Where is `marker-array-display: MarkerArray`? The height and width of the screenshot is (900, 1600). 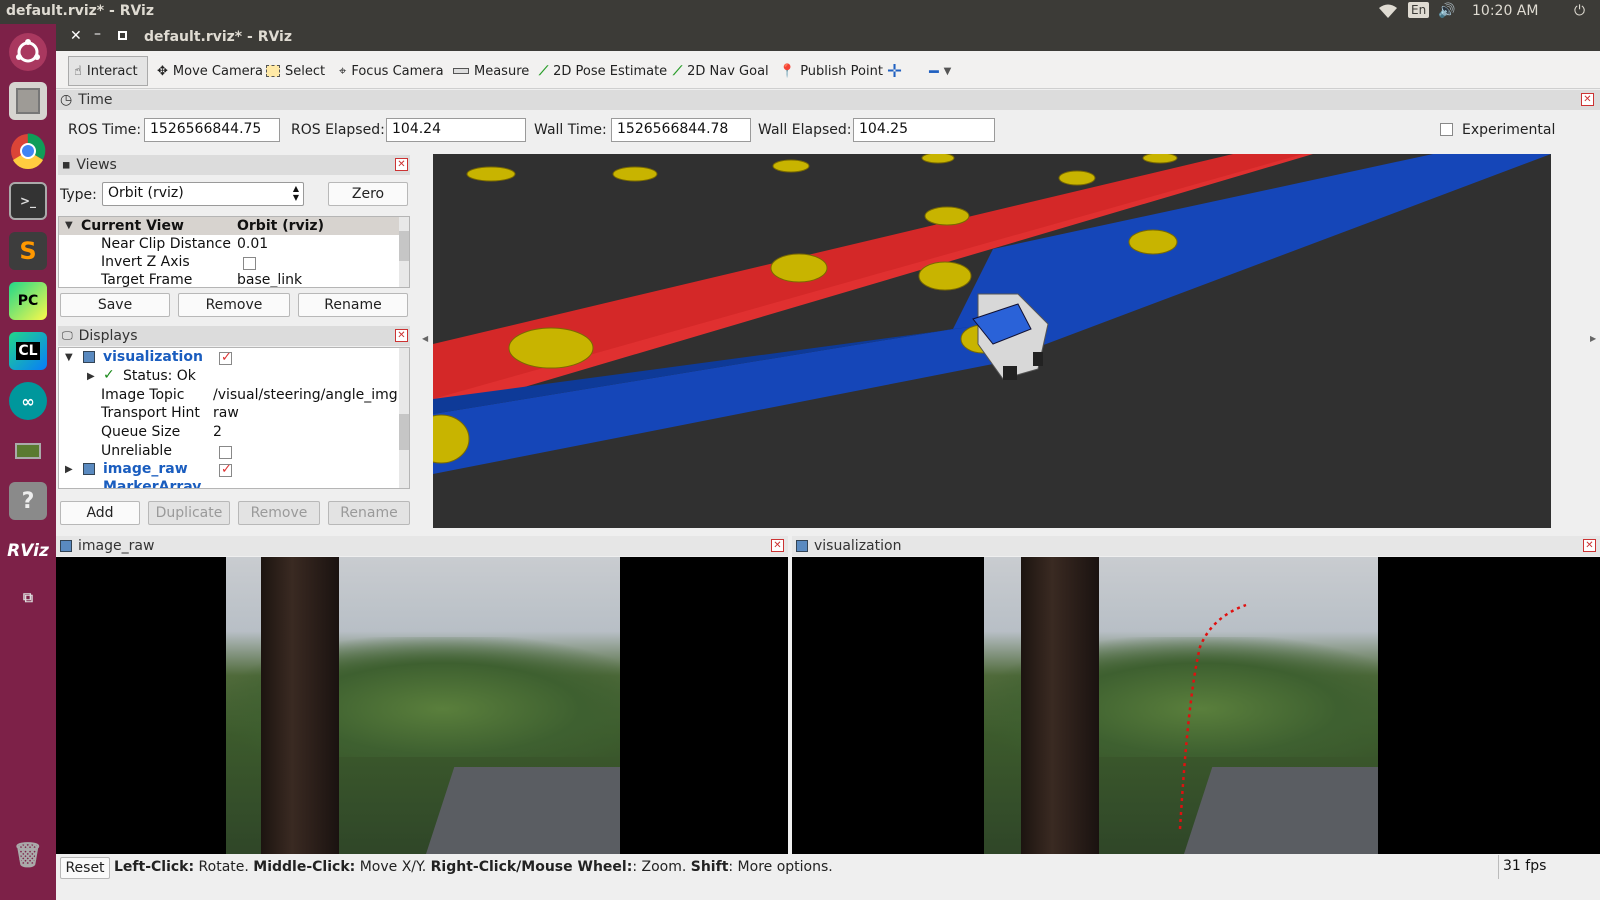 marker-array-display: MarkerArray is located at coordinates (152, 483).